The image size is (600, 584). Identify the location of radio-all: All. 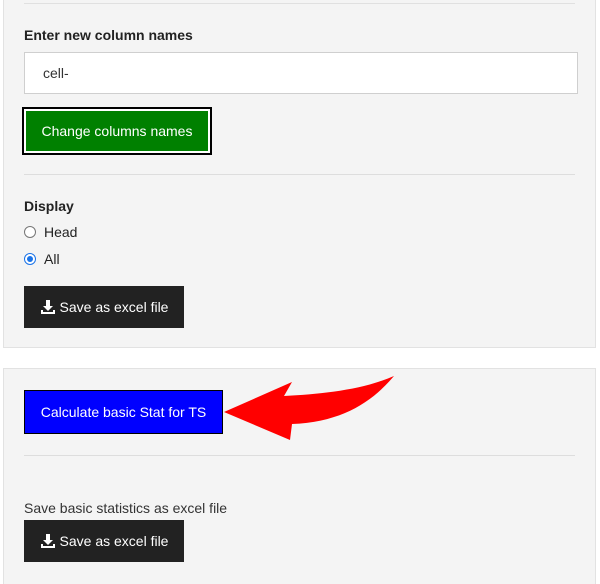
(42, 259).